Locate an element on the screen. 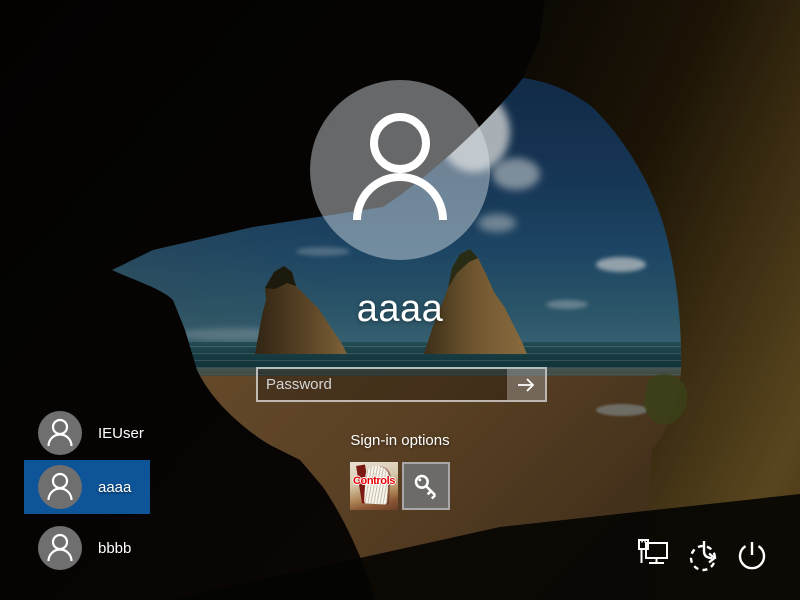 This screenshot has width=800, height=600. user-list-item-ieuser: IEUser is located at coordinates (87, 433).